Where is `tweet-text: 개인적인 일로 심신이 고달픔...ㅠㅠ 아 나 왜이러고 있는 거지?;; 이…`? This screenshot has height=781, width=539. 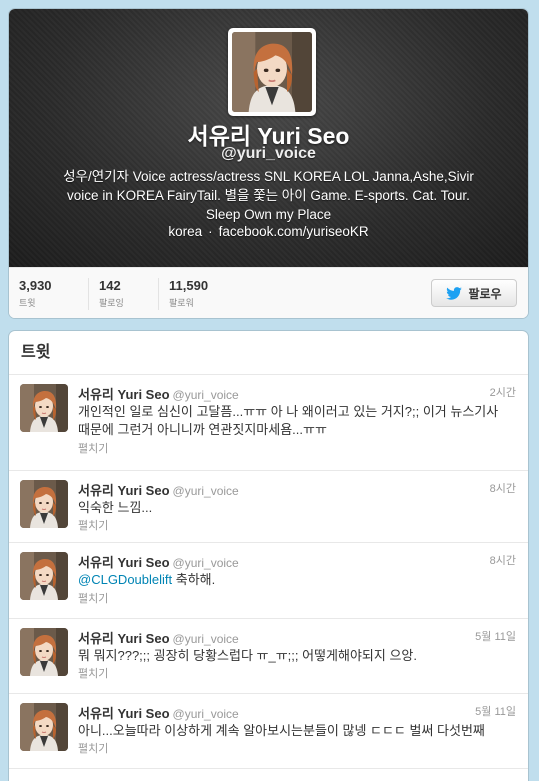 tweet-text: 개인적인 일로 심신이 고달픔...ㅠㅠ 아 나 왜이러고 있는 거지?;; 이… is located at coordinates (297, 421).